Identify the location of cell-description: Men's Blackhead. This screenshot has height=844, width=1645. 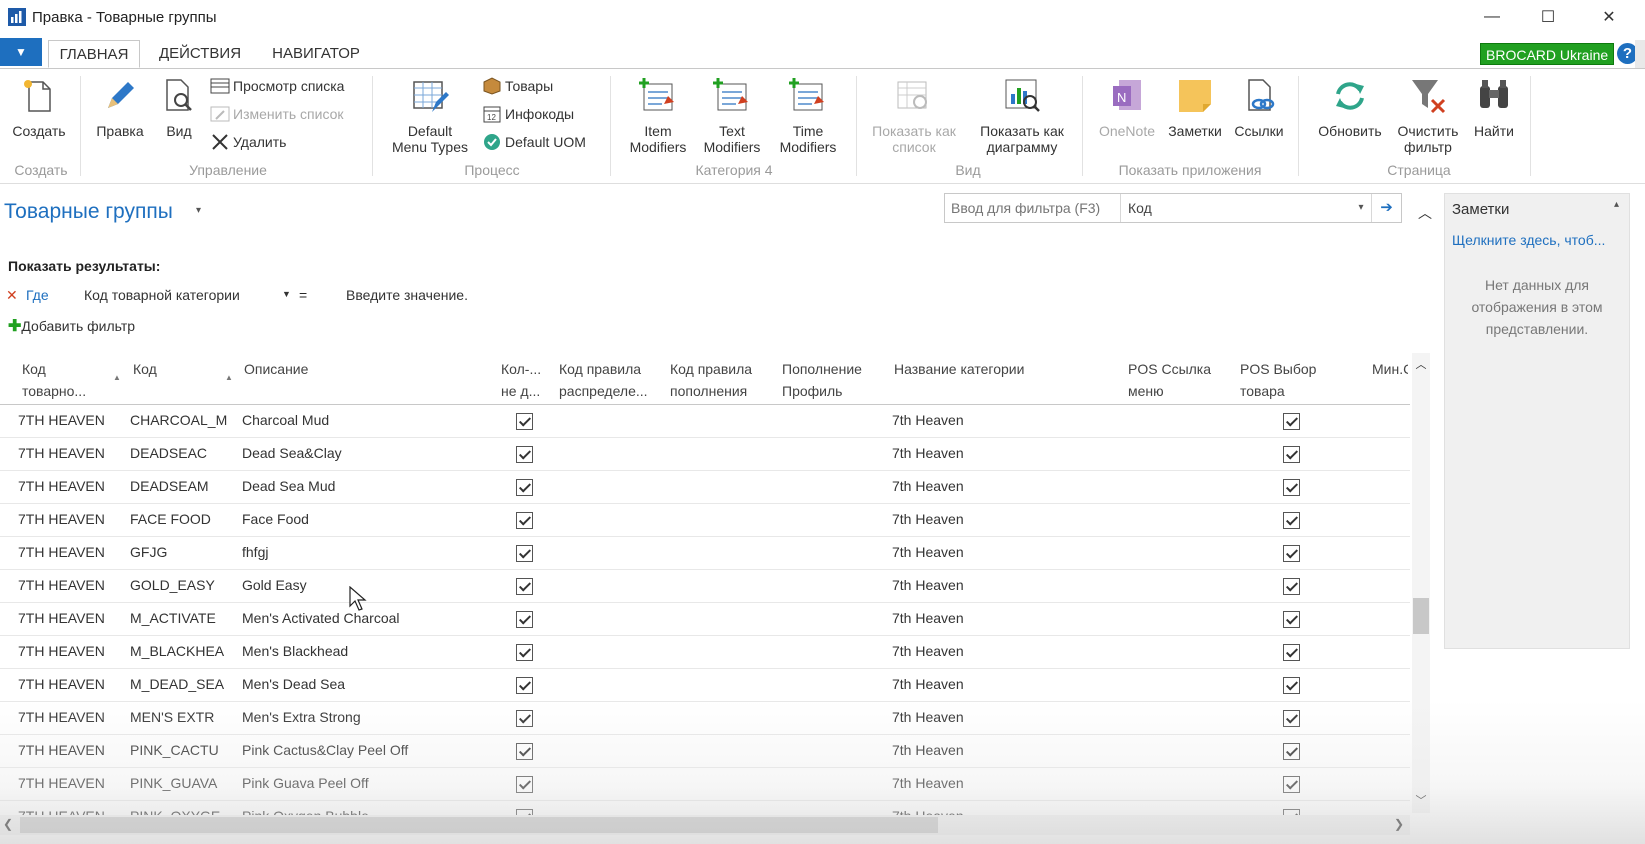
(295, 651).